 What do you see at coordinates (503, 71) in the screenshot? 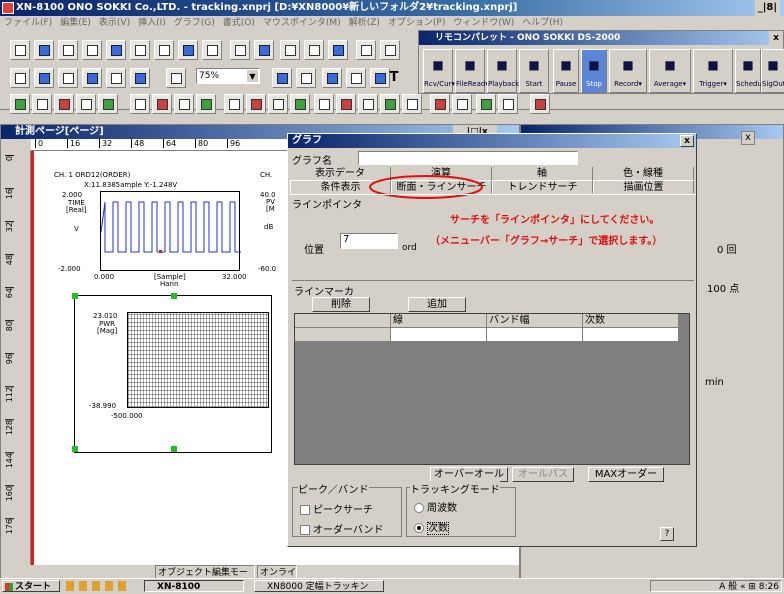
I see `remote-button-2: ■ Playback` at bounding box center [503, 71].